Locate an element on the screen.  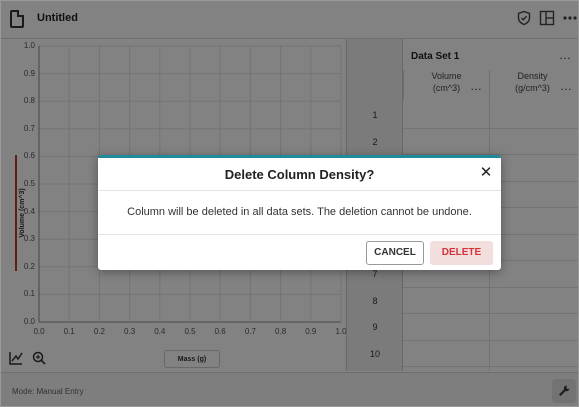
cancel-button: CANCEL is located at coordinates (395, 253).